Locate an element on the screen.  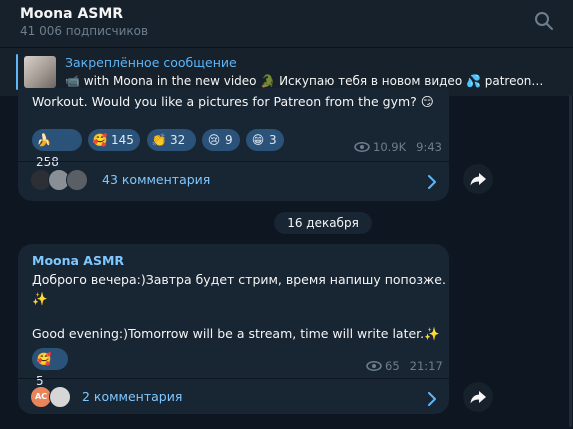
message-meta: 10.9K 9:43 is located at coordinates (398, 147).